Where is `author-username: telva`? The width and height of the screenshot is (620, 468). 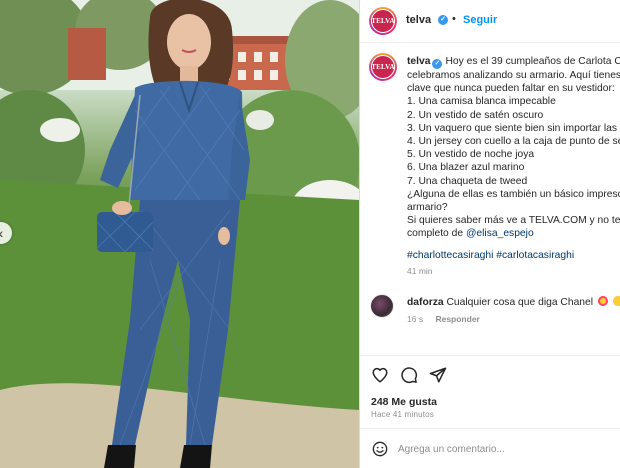
author-username: telva is located at coordinates (418, 20).